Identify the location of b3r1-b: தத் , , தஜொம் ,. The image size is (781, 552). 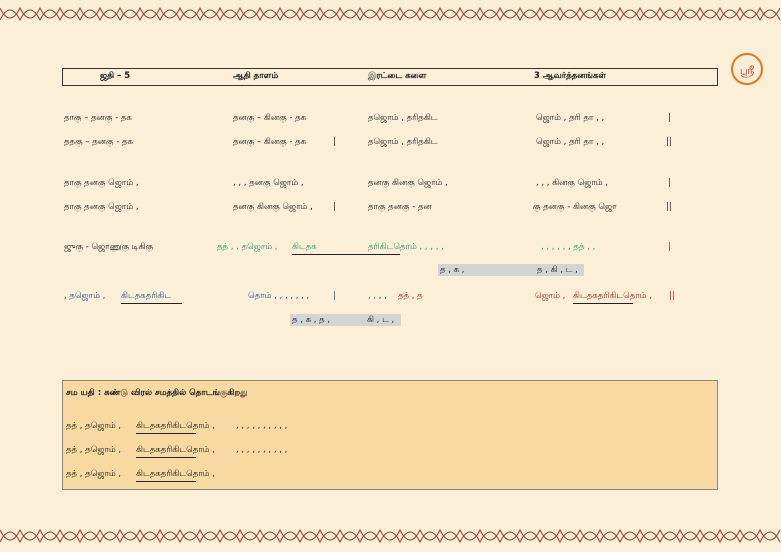
(247, 247).